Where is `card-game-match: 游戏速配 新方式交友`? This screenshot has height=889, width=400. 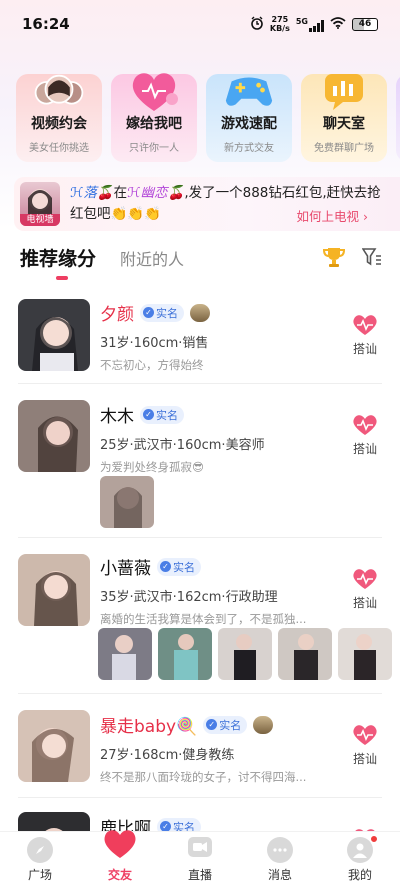 card-game-match: 游戏速配 新方式交友 is located at coordinates (249, 118).